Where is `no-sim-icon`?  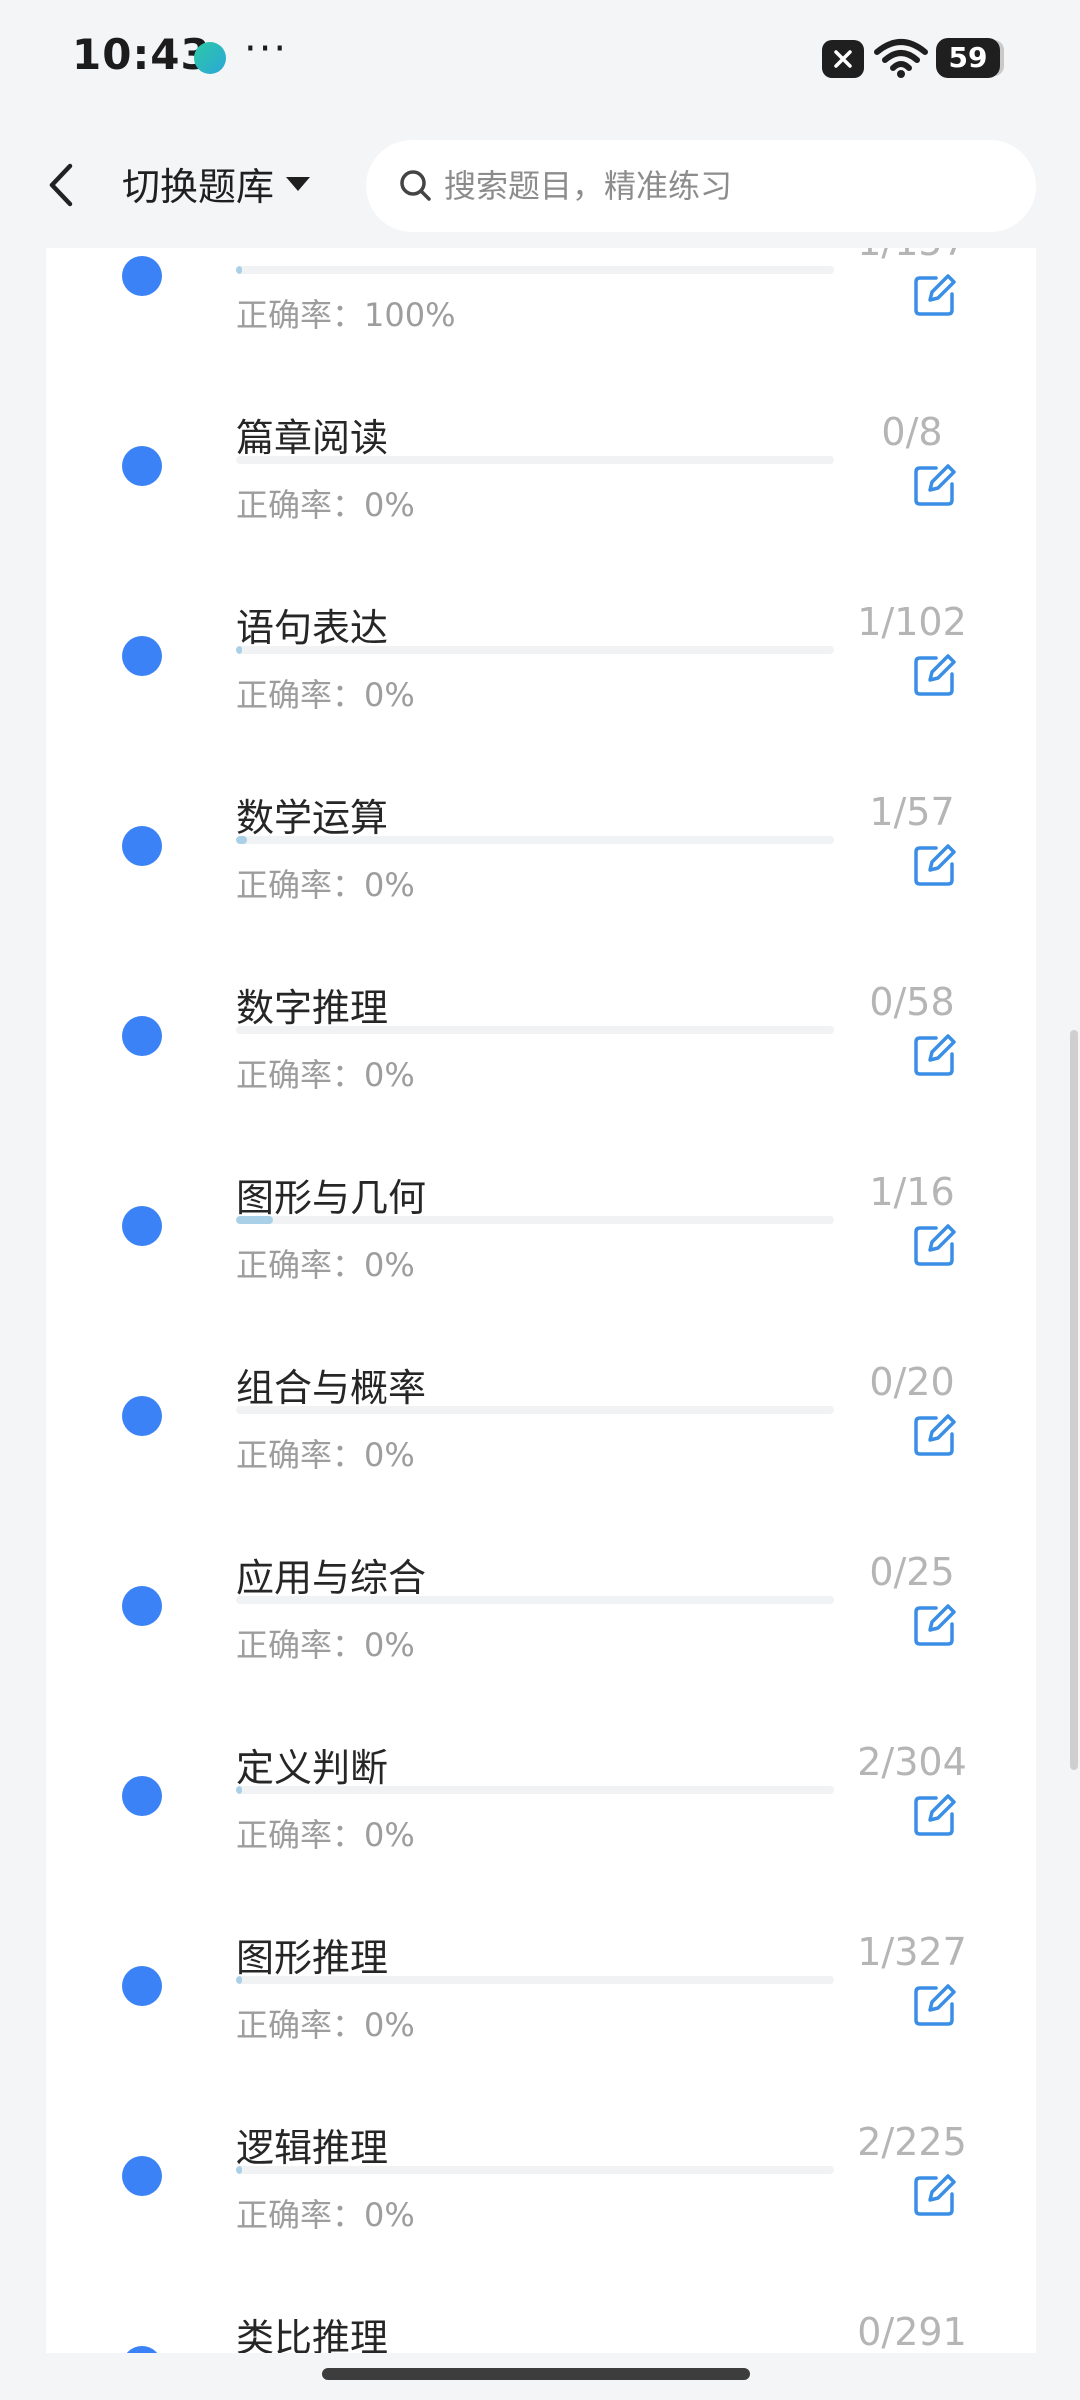
no-sim-icon is located at coordinates (843, 59).